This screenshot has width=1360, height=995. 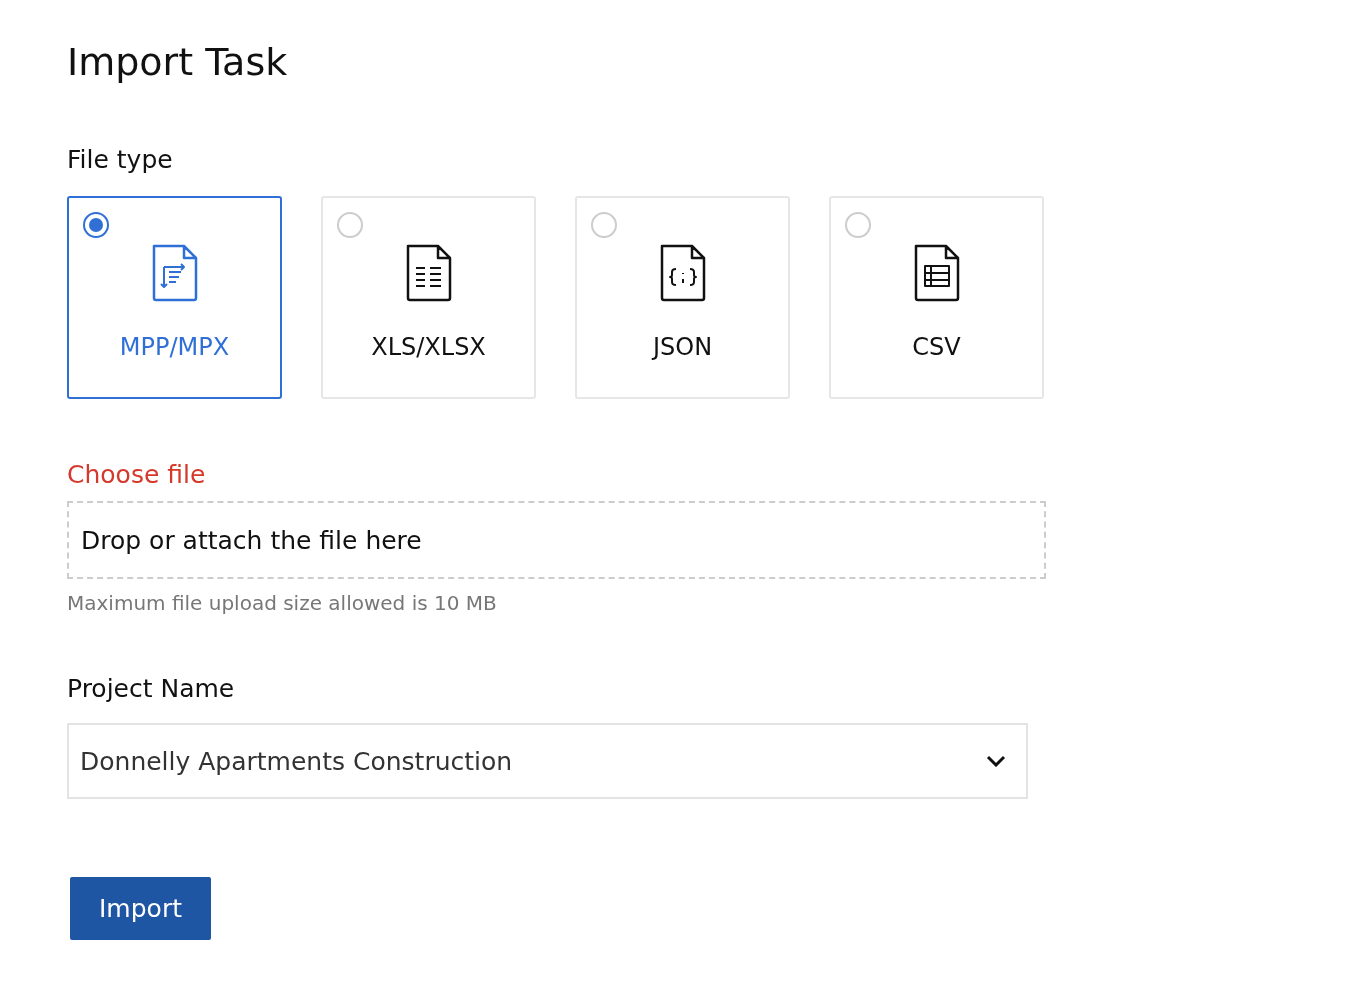 What do you see at coordinates (151, 689) in the screenshot?
I see `project-name-label: Project Name` at bounding box center [151, 689].